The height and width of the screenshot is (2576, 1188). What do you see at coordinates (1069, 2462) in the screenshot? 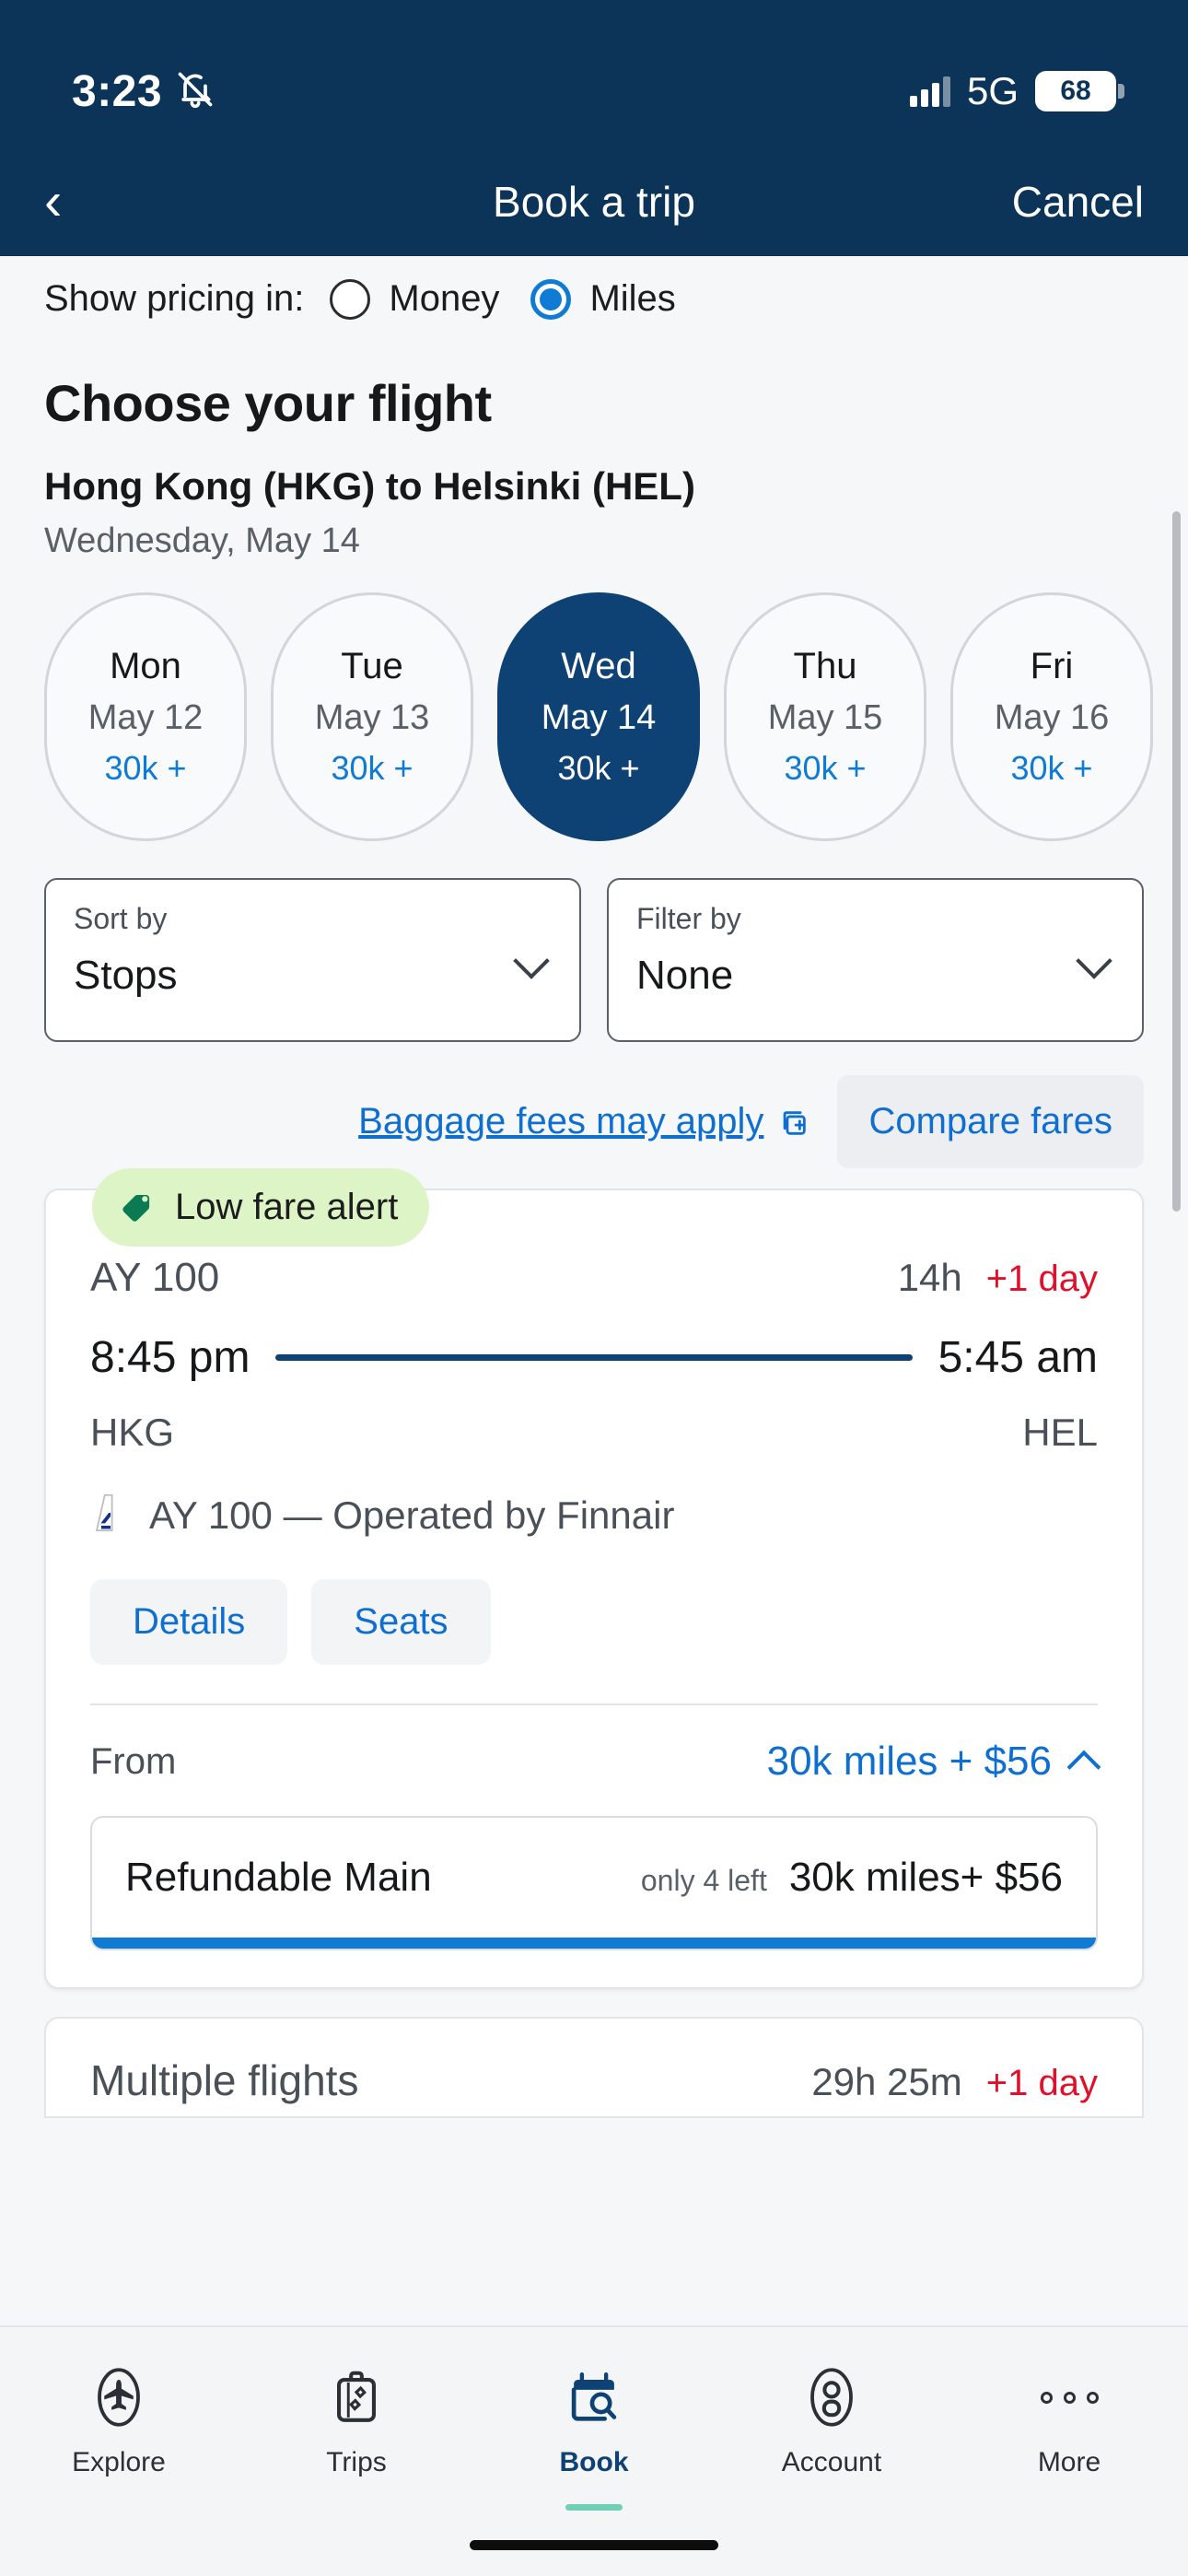
I see `tab-more-label: More` at bounding box center [1069, 2462].